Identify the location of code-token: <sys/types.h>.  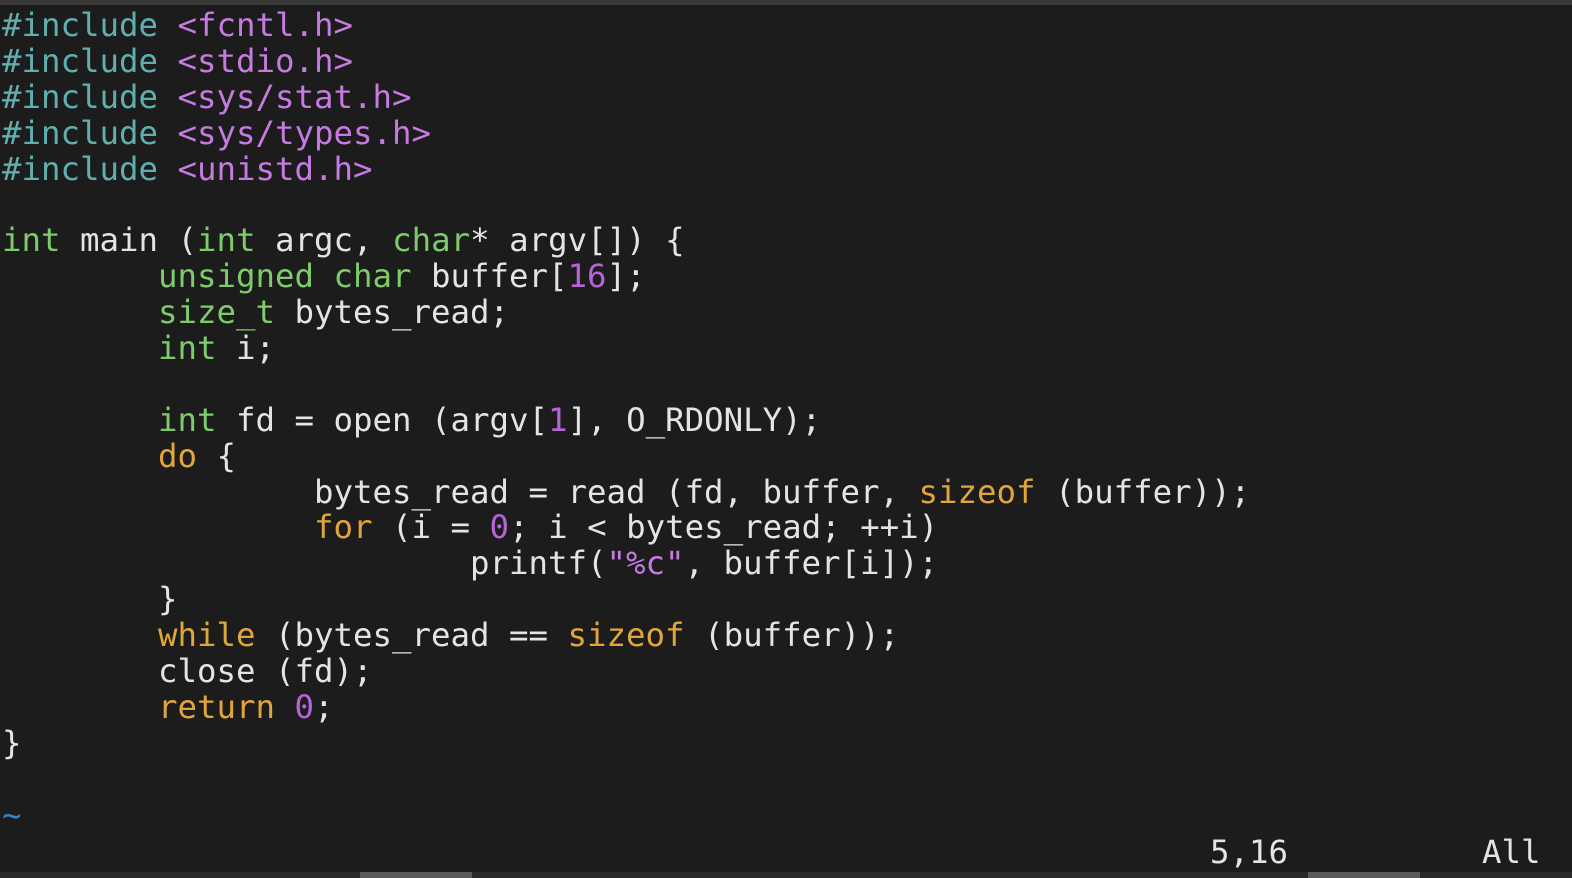
(304, 132).